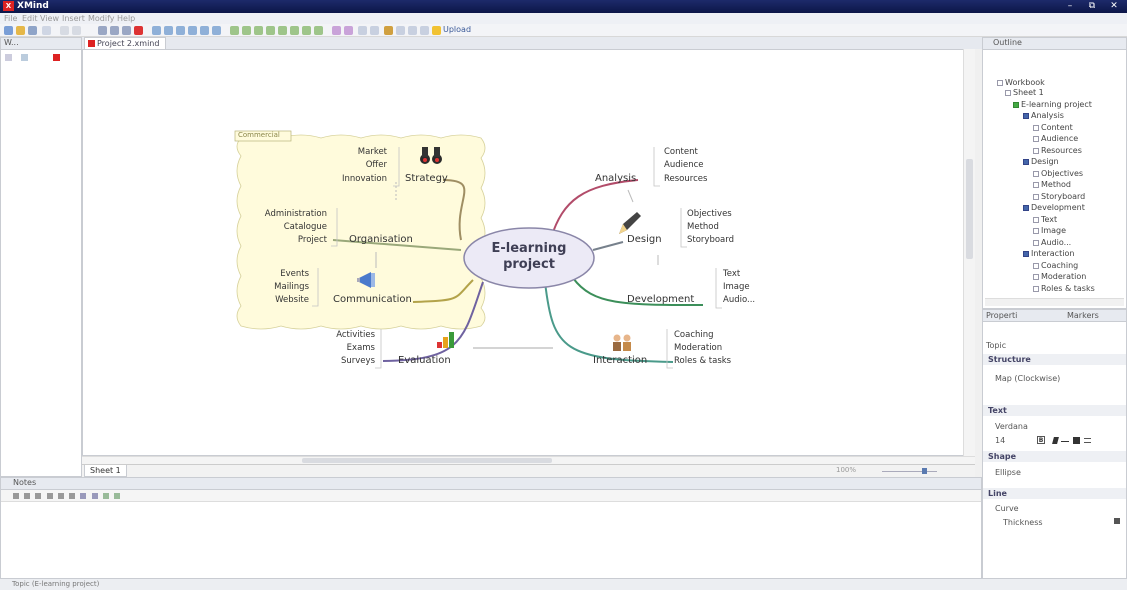  I want to click on topic-communication: Communication, so click(372, 299).